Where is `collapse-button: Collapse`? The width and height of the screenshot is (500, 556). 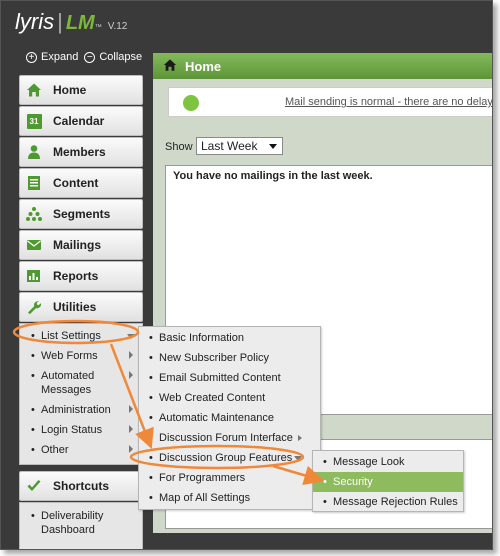 collapse-button: Collapse is located at coordinates (120, 57).